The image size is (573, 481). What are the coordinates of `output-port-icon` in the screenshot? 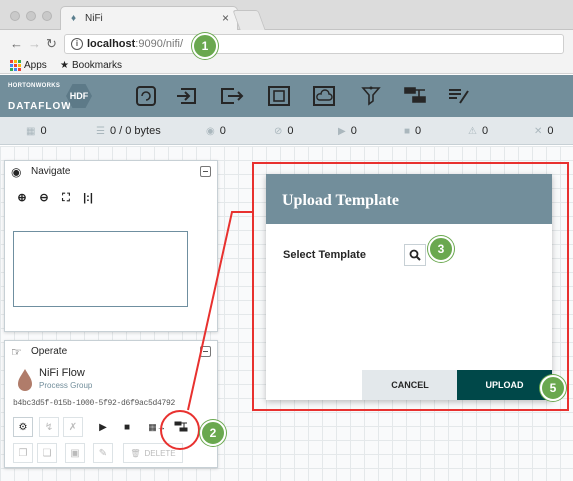 It's located at (231, 96).